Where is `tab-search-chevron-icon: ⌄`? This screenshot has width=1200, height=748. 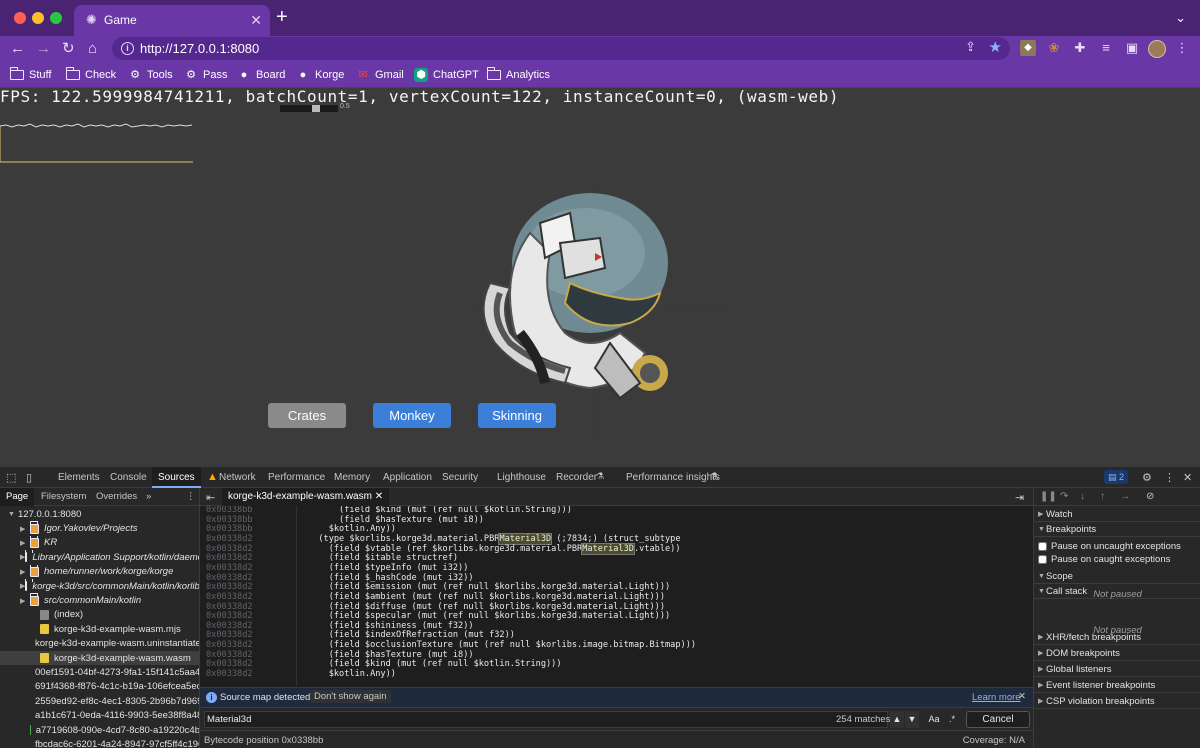
tab-search-chevron-icon: ⌄ is located at coordinates (1180, 18).